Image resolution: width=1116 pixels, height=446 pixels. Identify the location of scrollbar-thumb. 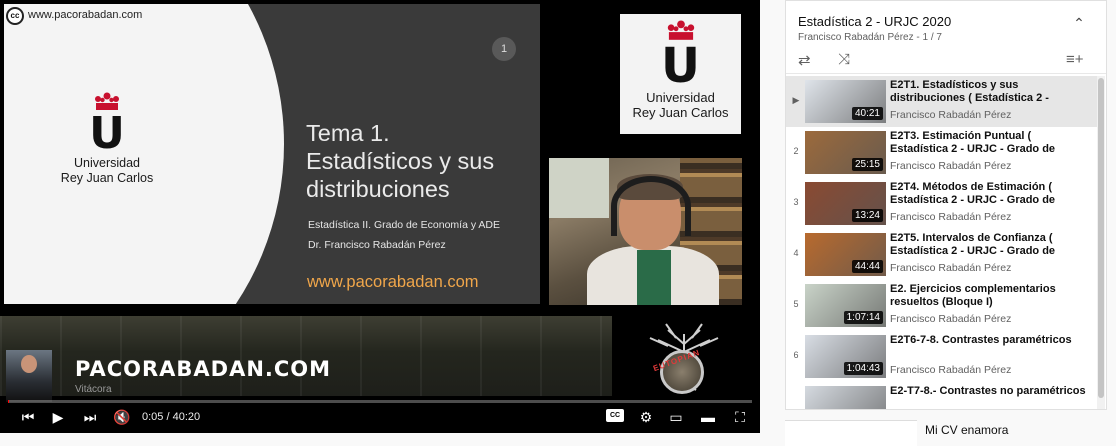
(1101, 238).